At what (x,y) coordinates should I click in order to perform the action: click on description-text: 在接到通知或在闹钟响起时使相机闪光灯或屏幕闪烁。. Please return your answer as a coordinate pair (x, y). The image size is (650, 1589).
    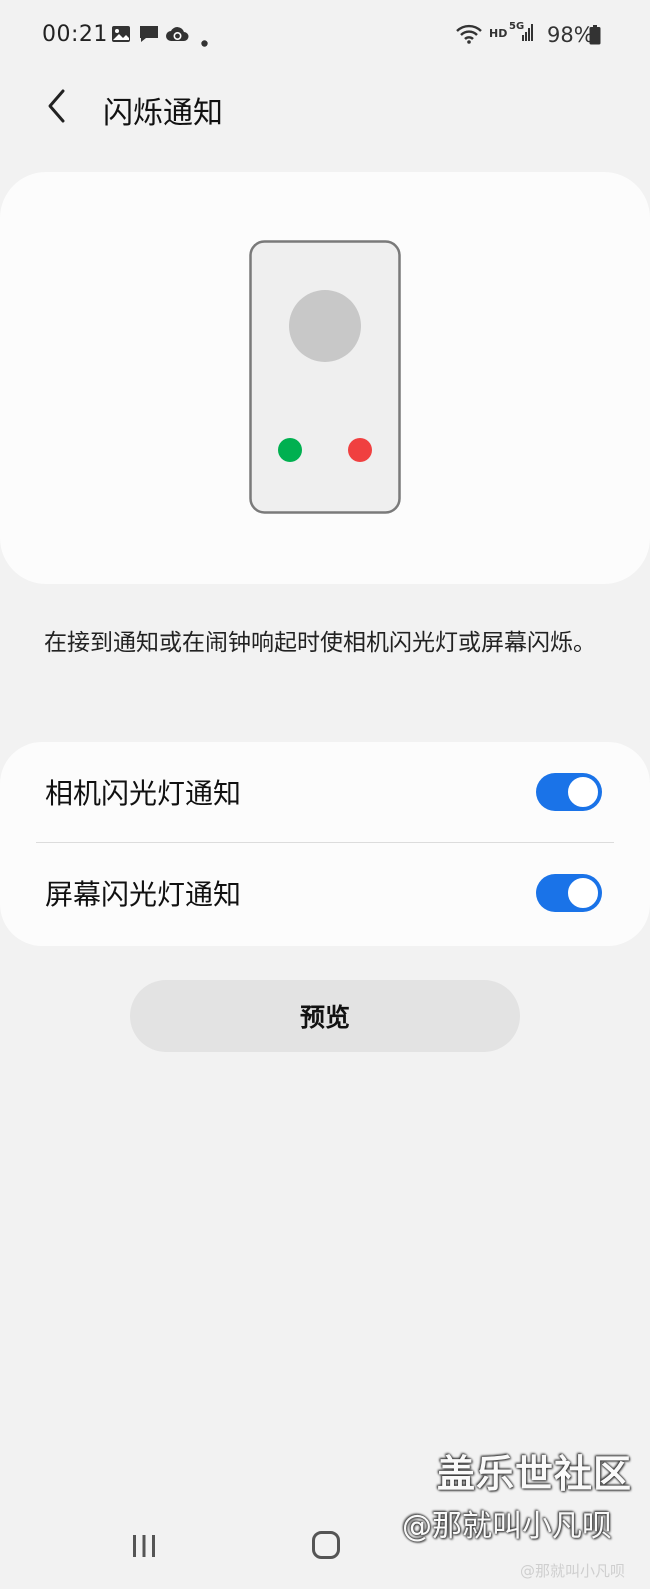
    Looking at the image, I should click on (320, 643).